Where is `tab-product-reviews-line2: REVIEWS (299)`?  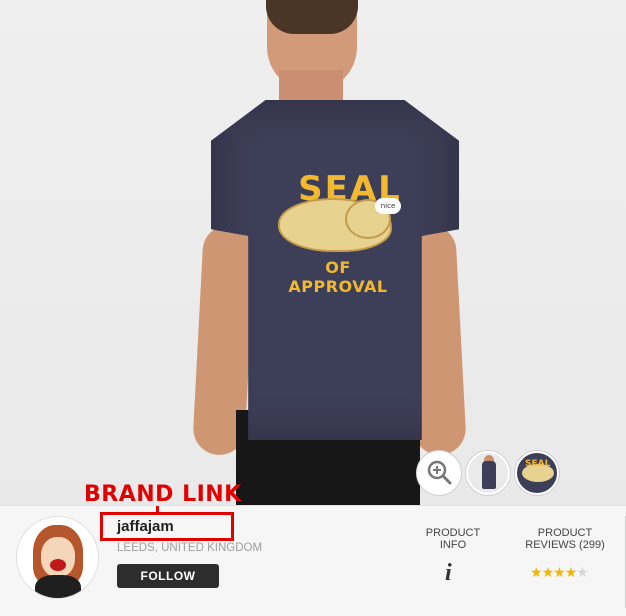
tab-product-reviews-line2: REVIEWS (299) is located at coordinates (565, 545).